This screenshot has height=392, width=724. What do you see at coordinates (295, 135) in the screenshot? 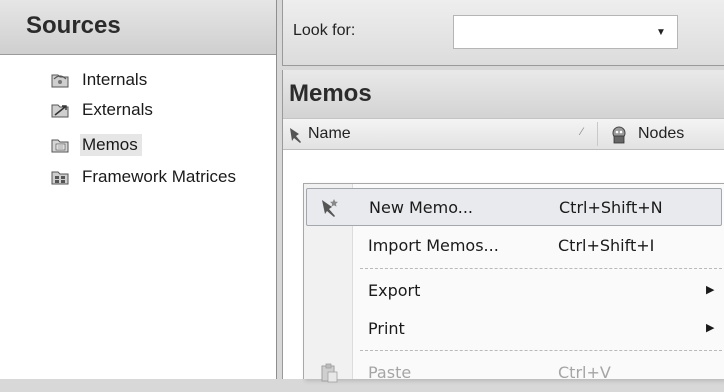
I see `name-pin-icon` at bounding box center [295, 135].